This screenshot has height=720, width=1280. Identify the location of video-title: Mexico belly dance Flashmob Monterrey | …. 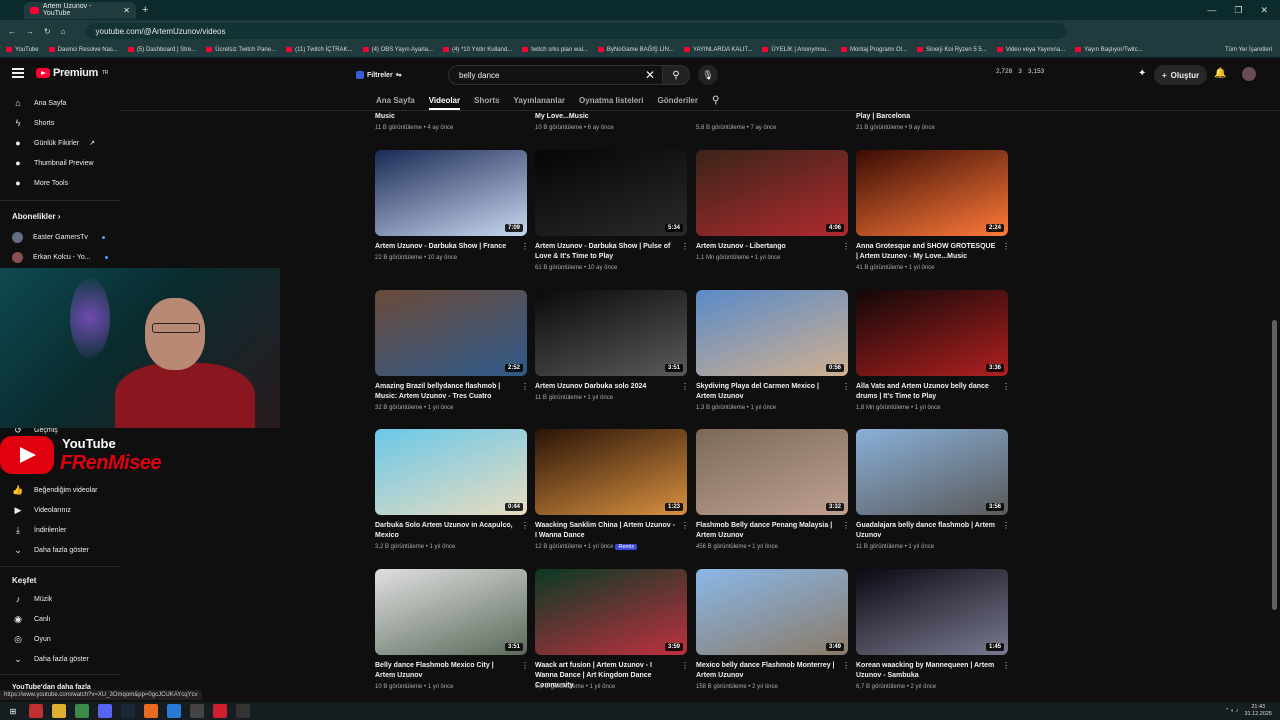
(766, 671).